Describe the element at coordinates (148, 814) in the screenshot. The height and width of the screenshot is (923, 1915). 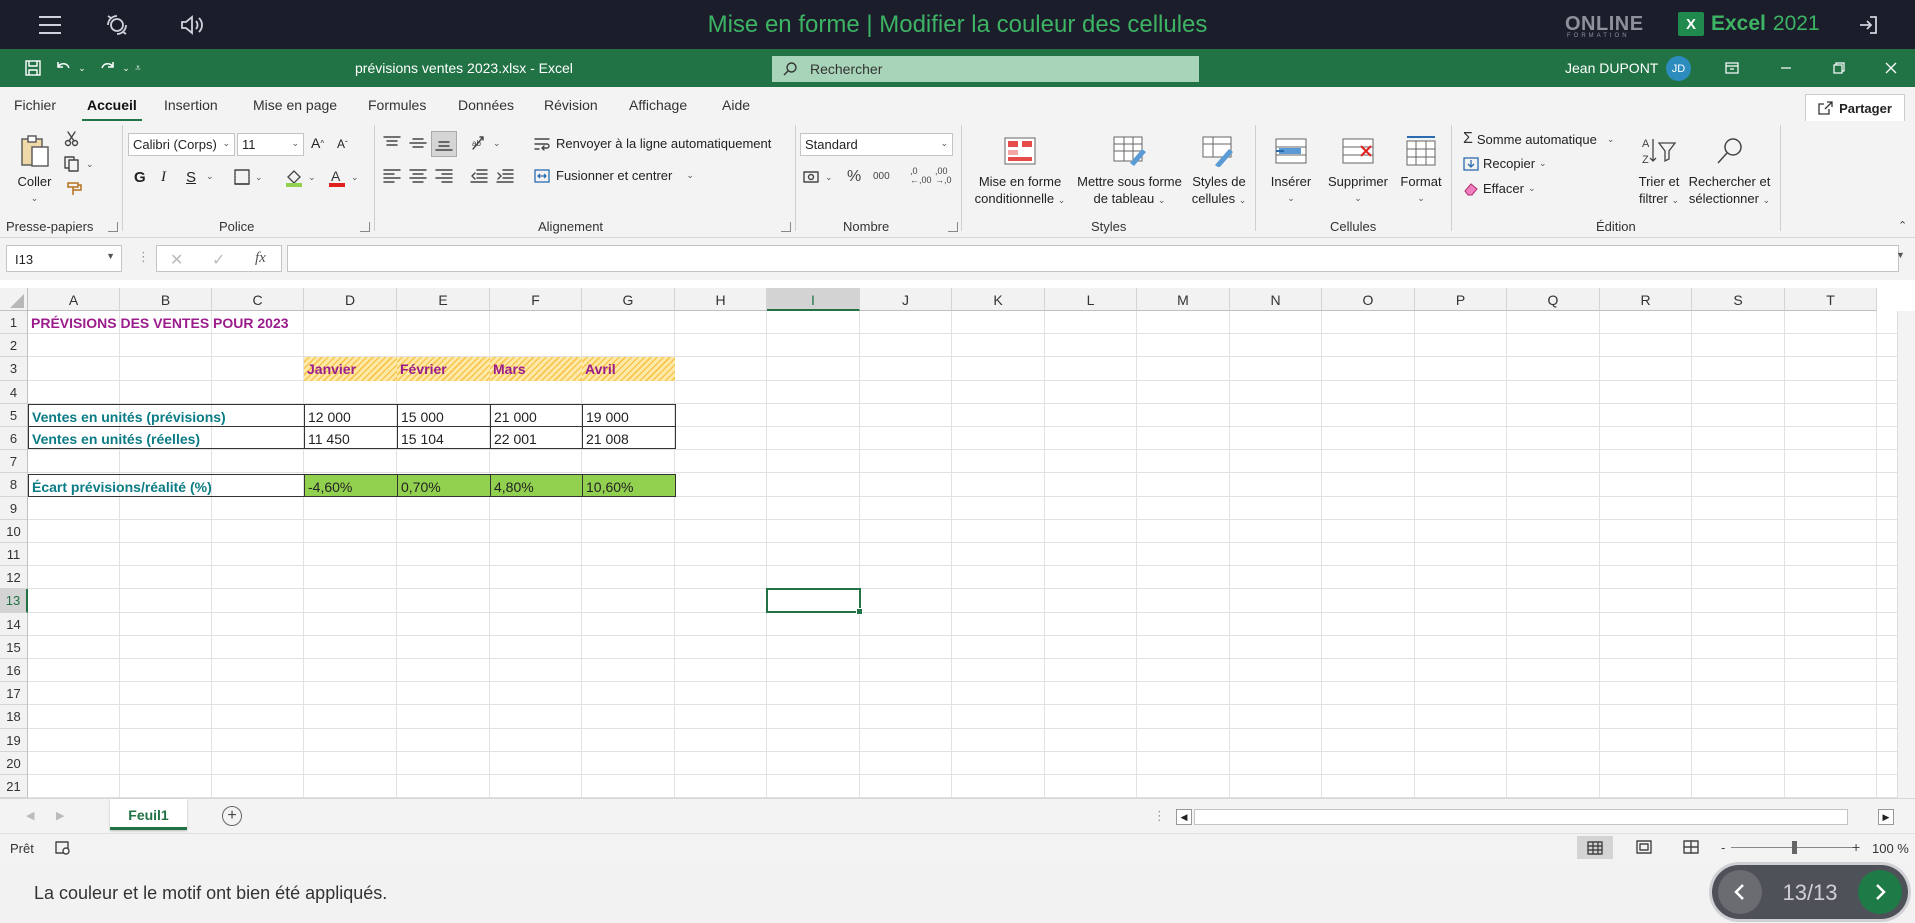
I see `sheet-tab-feuil1: Feuil1` at that location.